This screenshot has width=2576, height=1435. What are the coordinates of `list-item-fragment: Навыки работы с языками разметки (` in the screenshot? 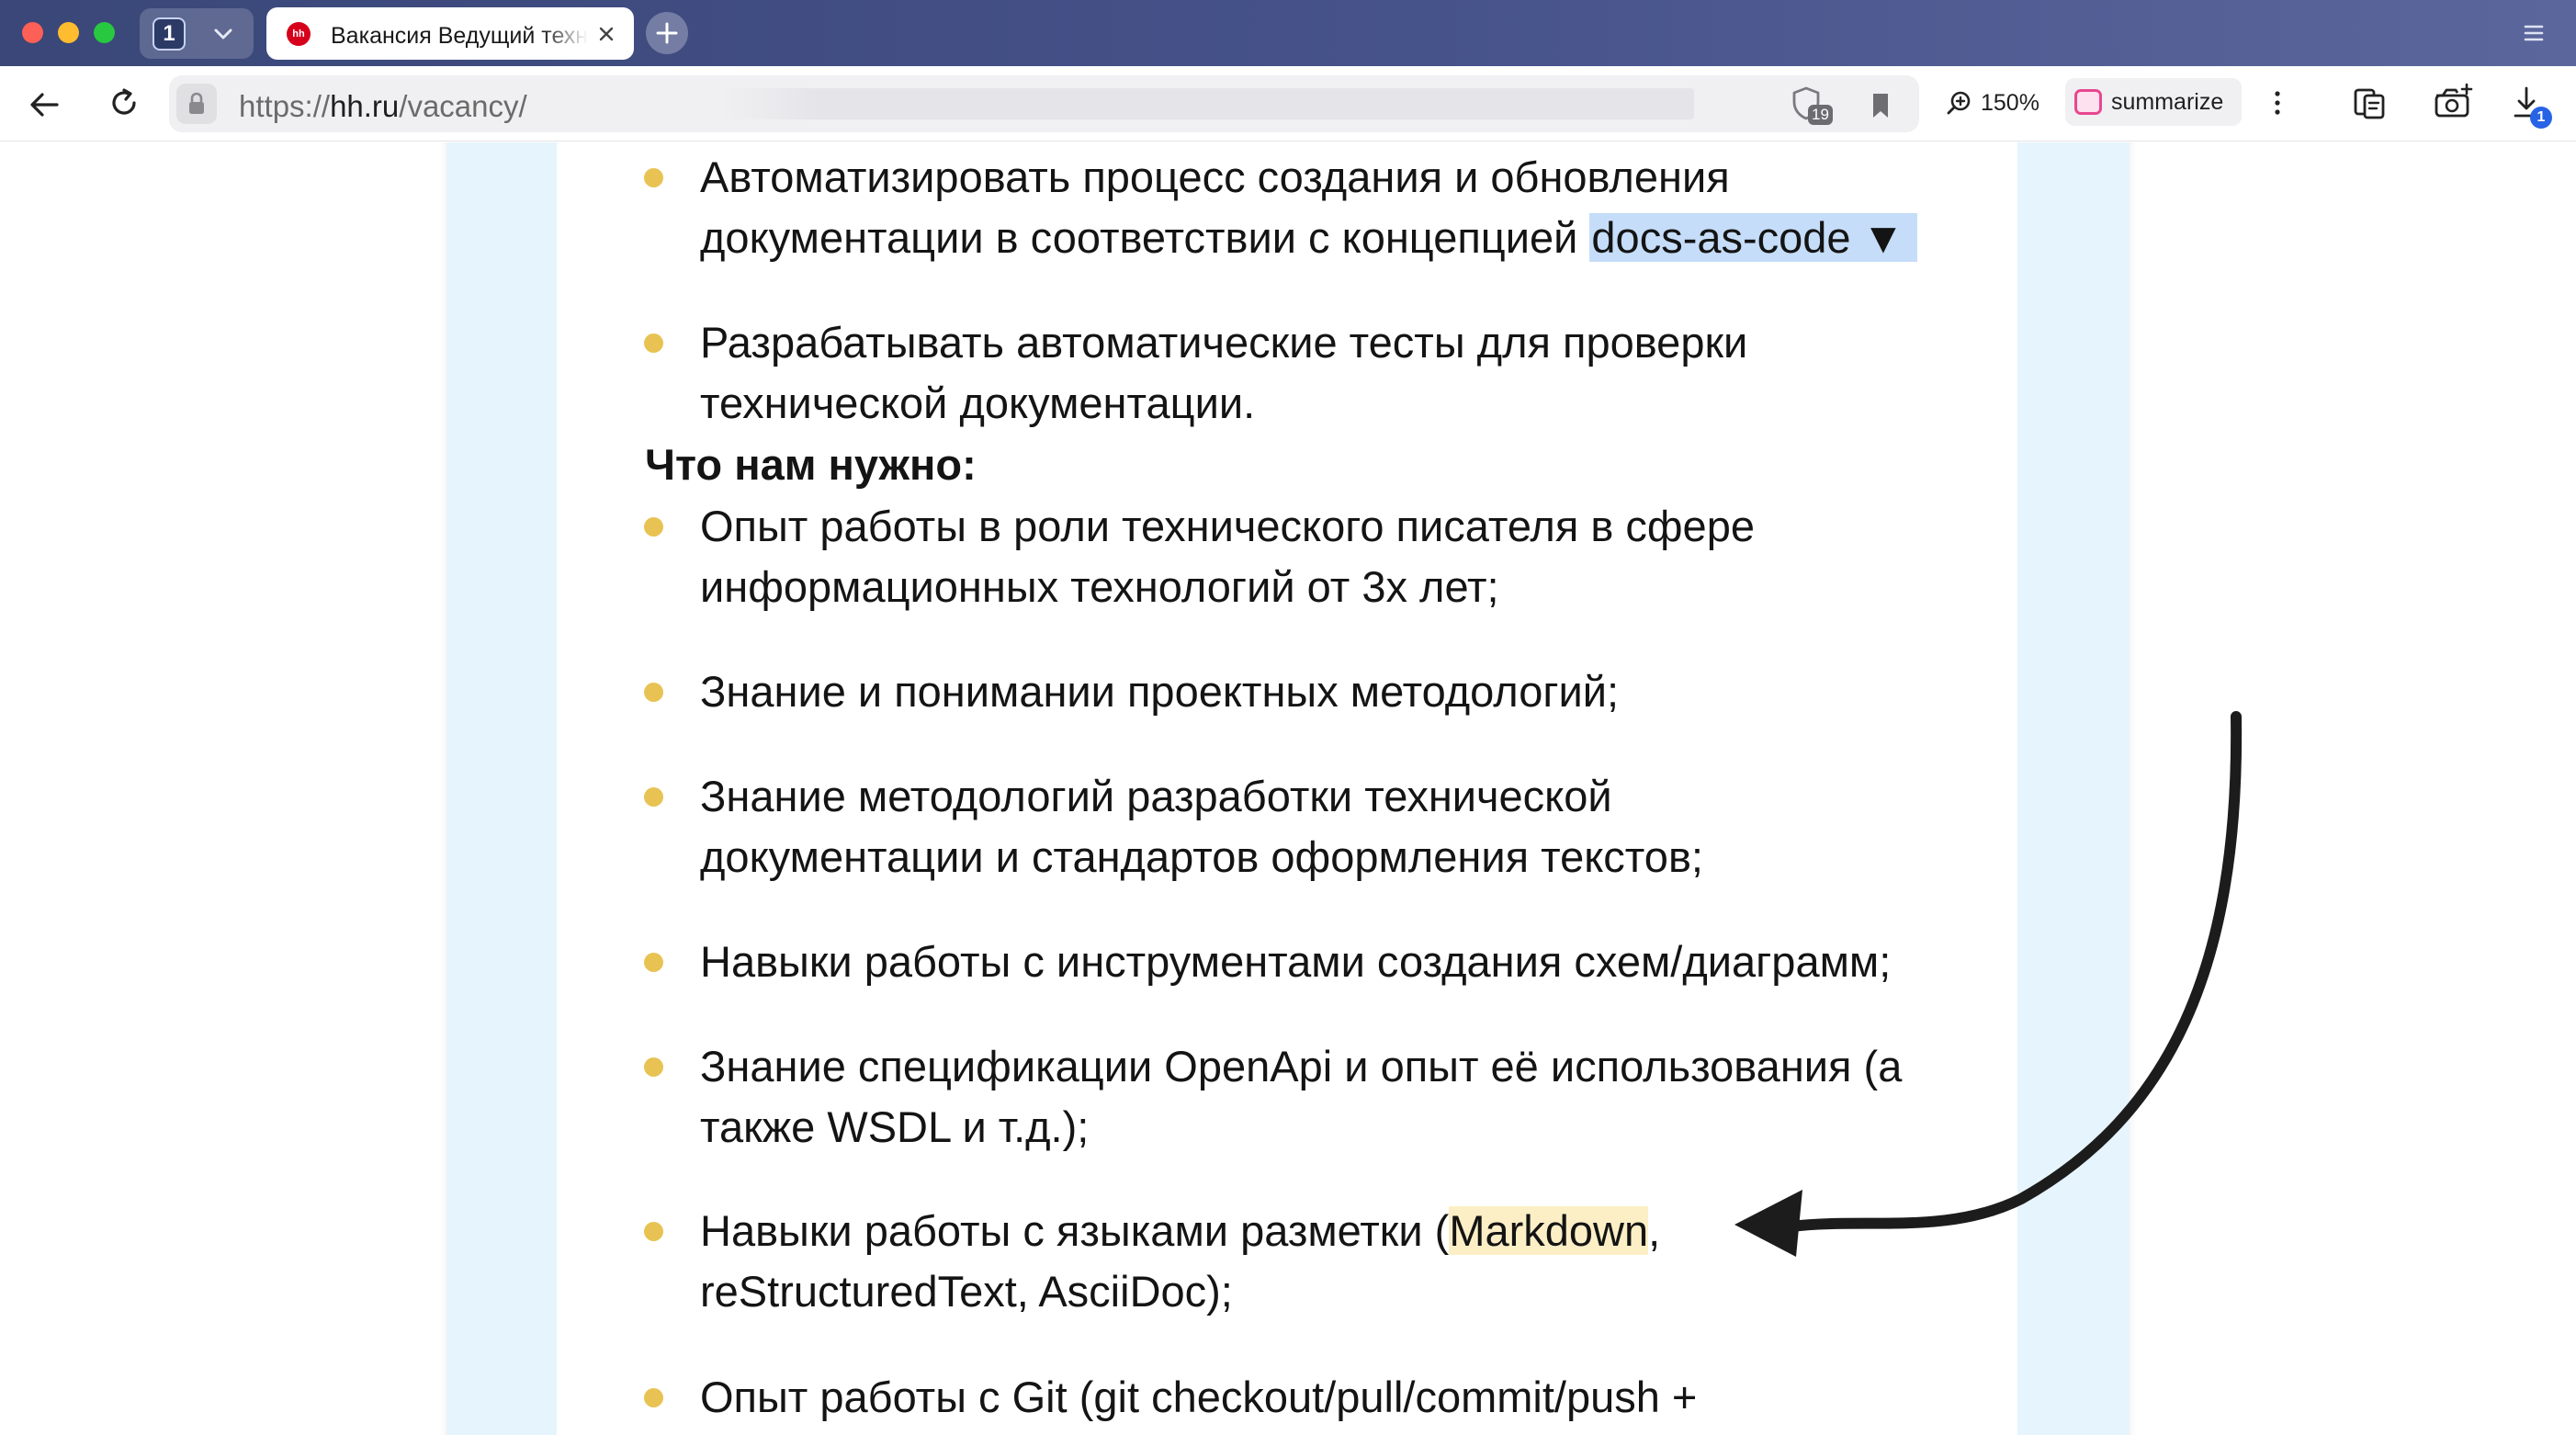 It's located at (1075, 1230).